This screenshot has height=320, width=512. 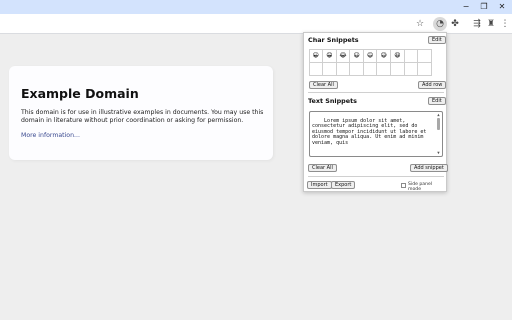 What do you see at coordinates (438, 115) in the screenshot?
I see `scroll-up-icon: ▲` at bounding box center [438, 115].